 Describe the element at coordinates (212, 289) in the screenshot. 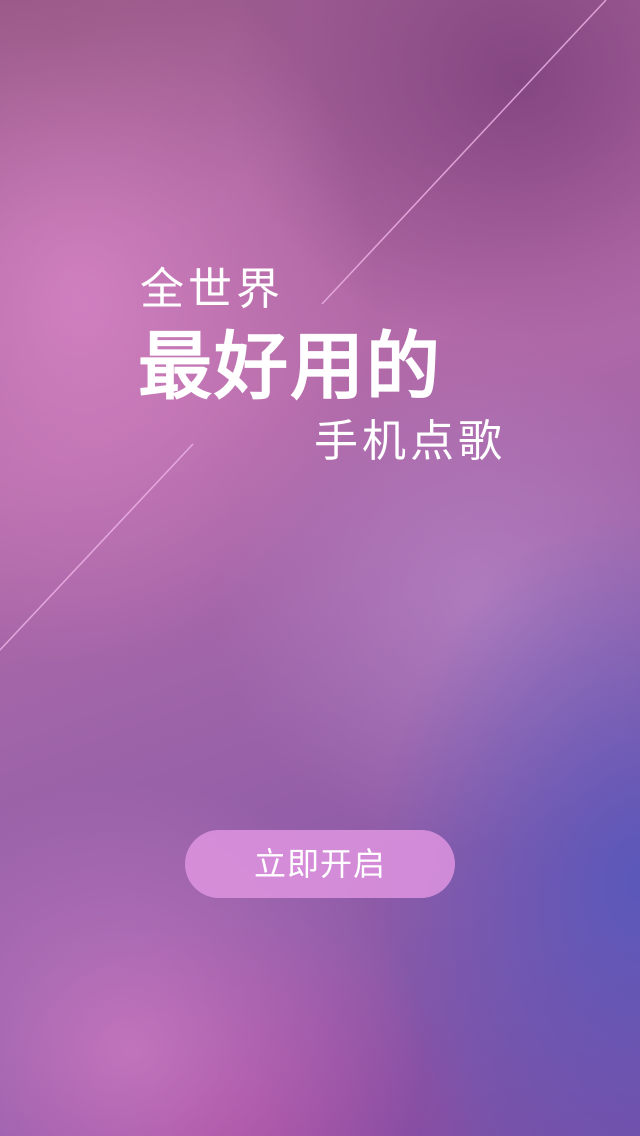

I see `headline-line-1: 全世界` at that location.